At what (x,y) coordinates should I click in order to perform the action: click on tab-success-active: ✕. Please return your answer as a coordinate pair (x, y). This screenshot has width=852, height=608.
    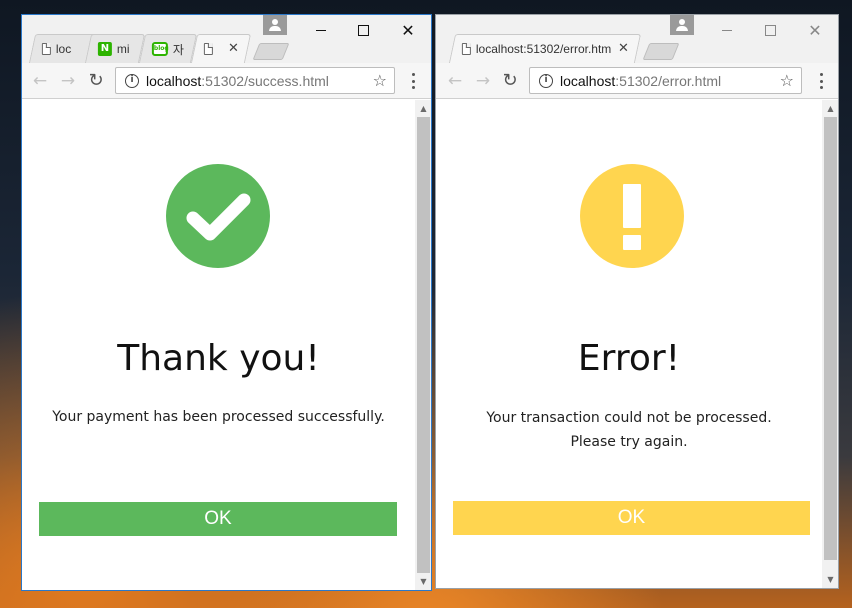
    Looking at the image, I should click on (221, 48).